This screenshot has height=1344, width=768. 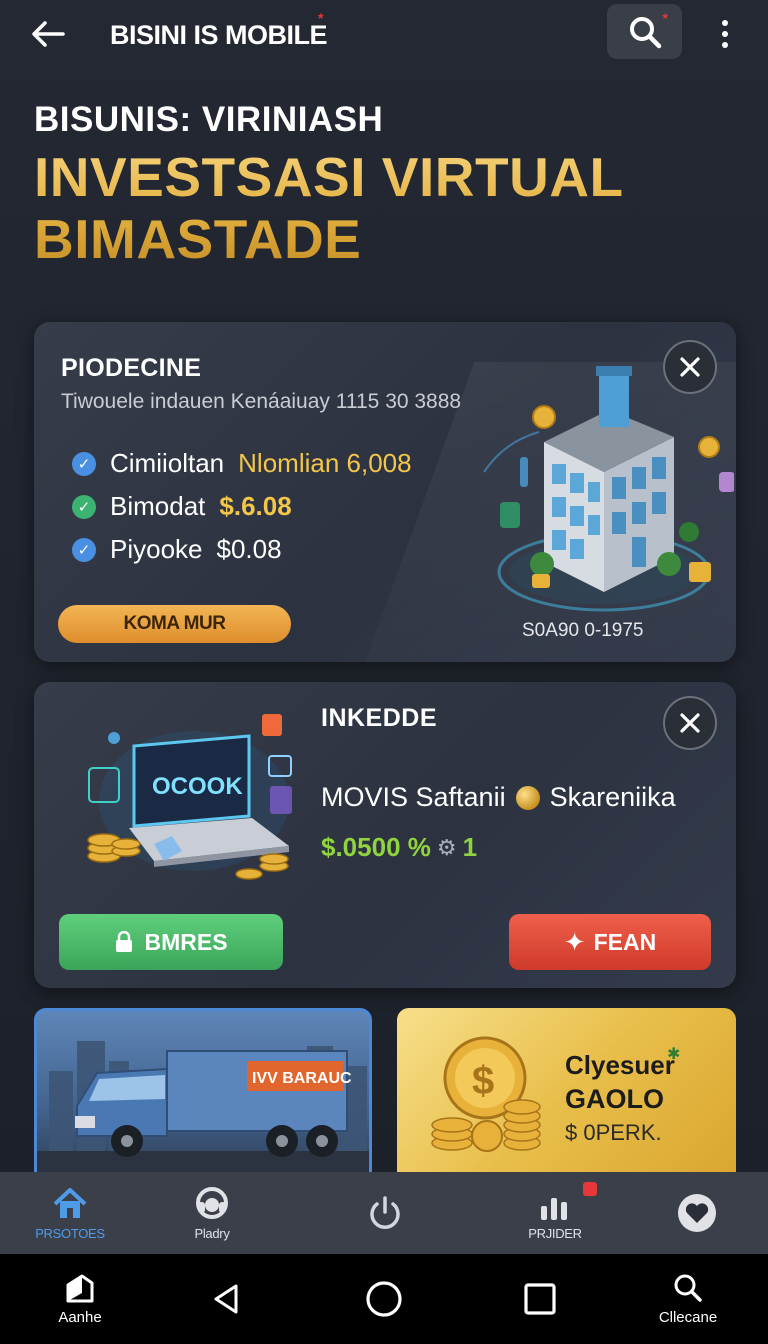 I want to click on gold-tile-line2: GAOLO, so click(x=614, y=1099).